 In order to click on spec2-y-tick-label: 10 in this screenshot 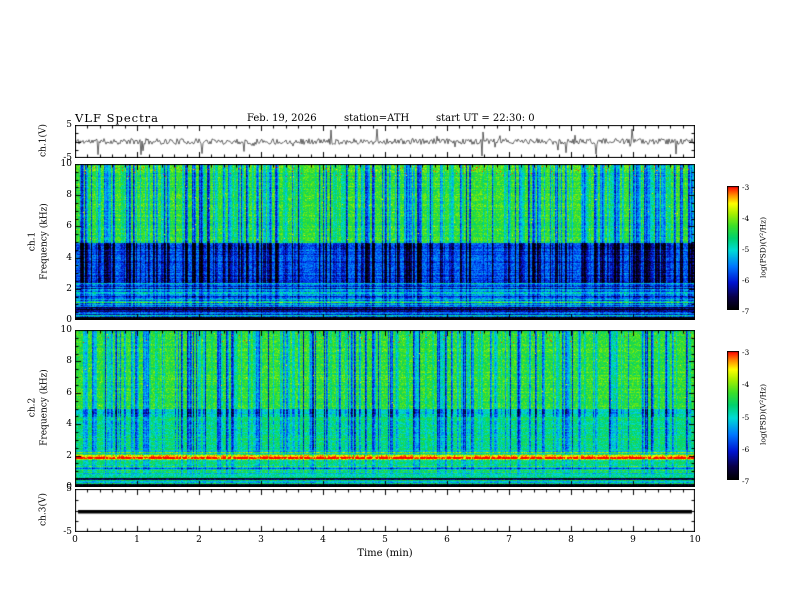, I will do `click(66, 330)`.